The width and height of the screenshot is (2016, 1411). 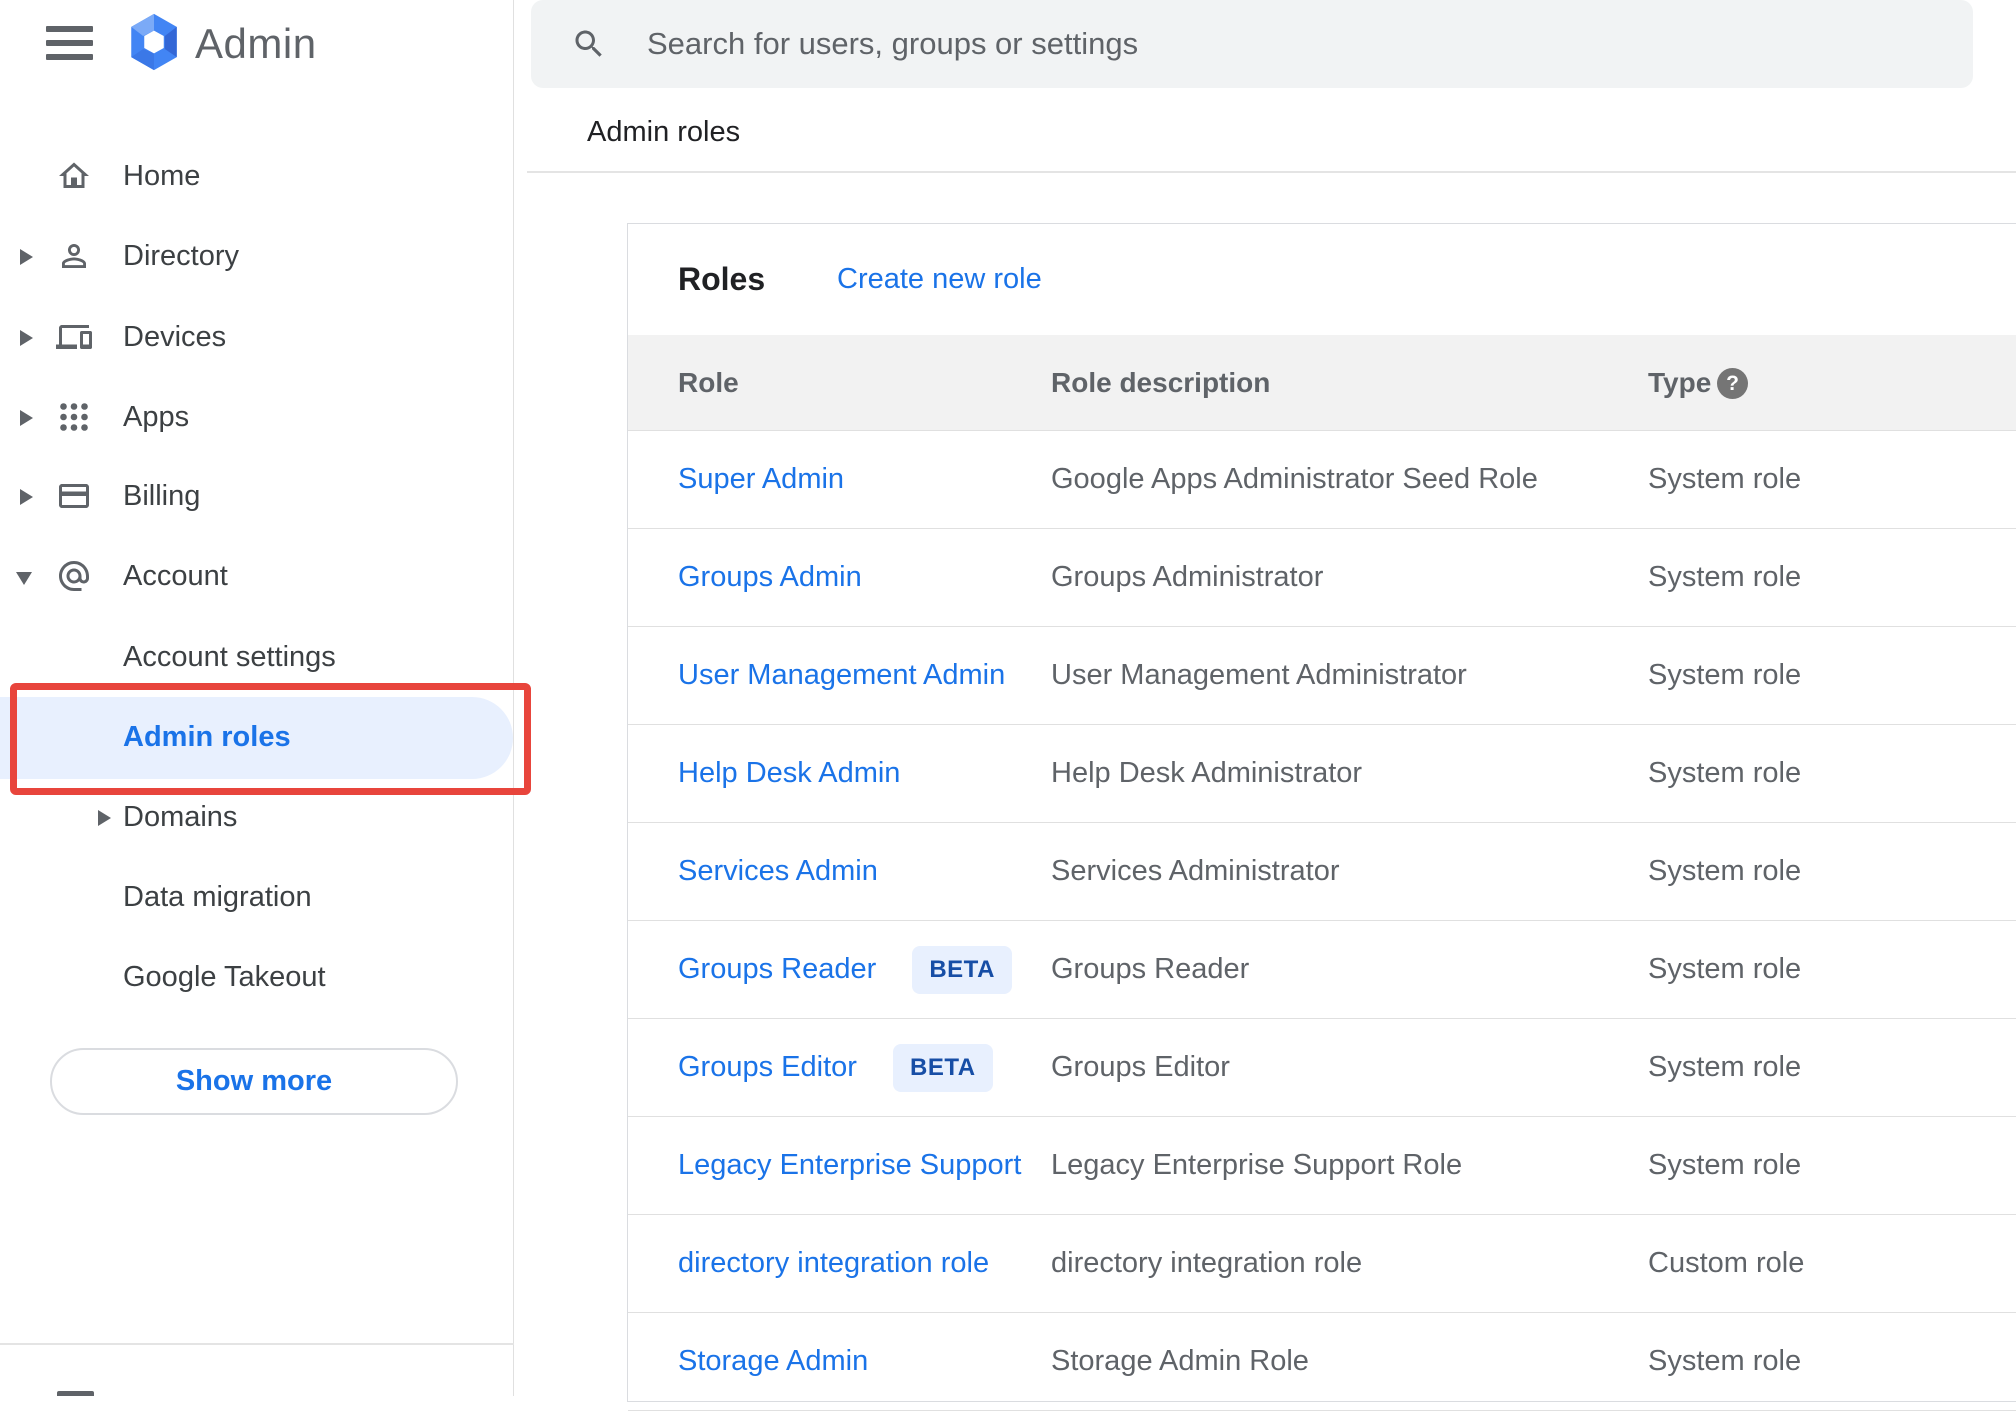 What do you see at coordinates (1195, 871) in the screenshot?
I see `role-description: Services Administrator` at bounding box center [1195, 871].